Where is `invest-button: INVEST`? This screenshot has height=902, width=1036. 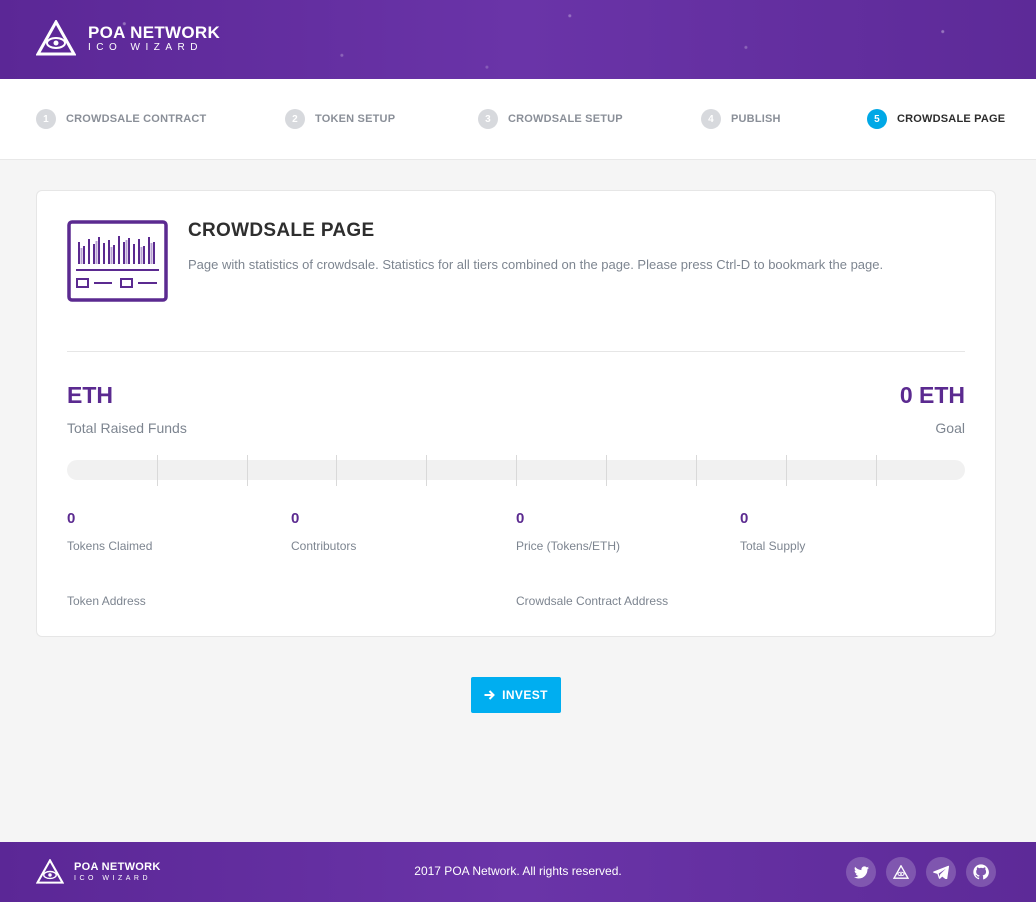 invest-button: INVEST is located at coordinates (516, 695).